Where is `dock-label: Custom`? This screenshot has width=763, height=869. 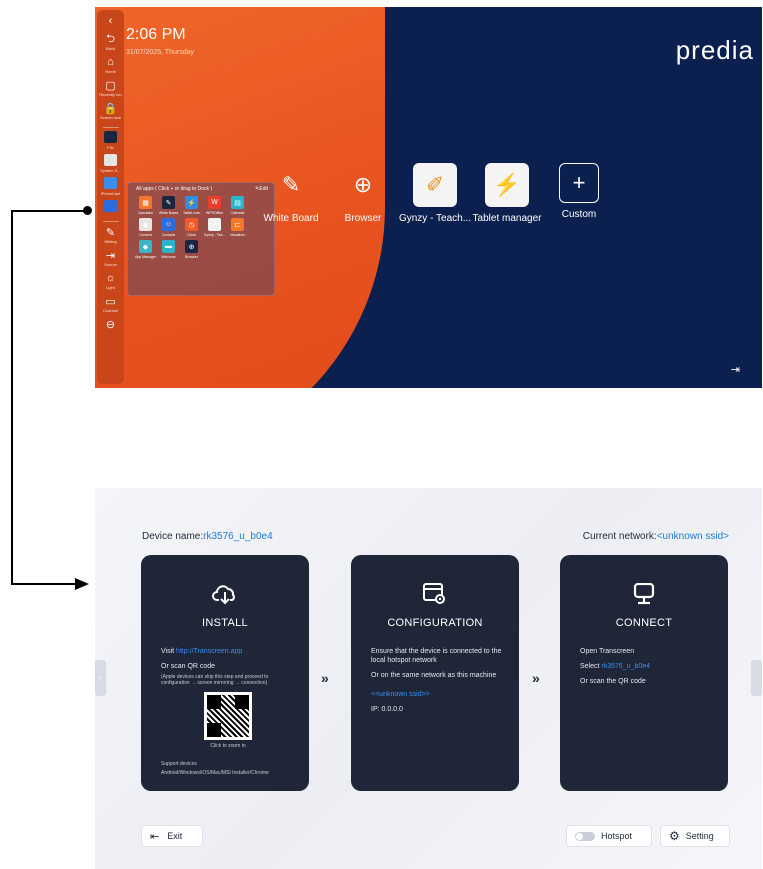
dock-label: Custom is located at coordinates (579, 214).